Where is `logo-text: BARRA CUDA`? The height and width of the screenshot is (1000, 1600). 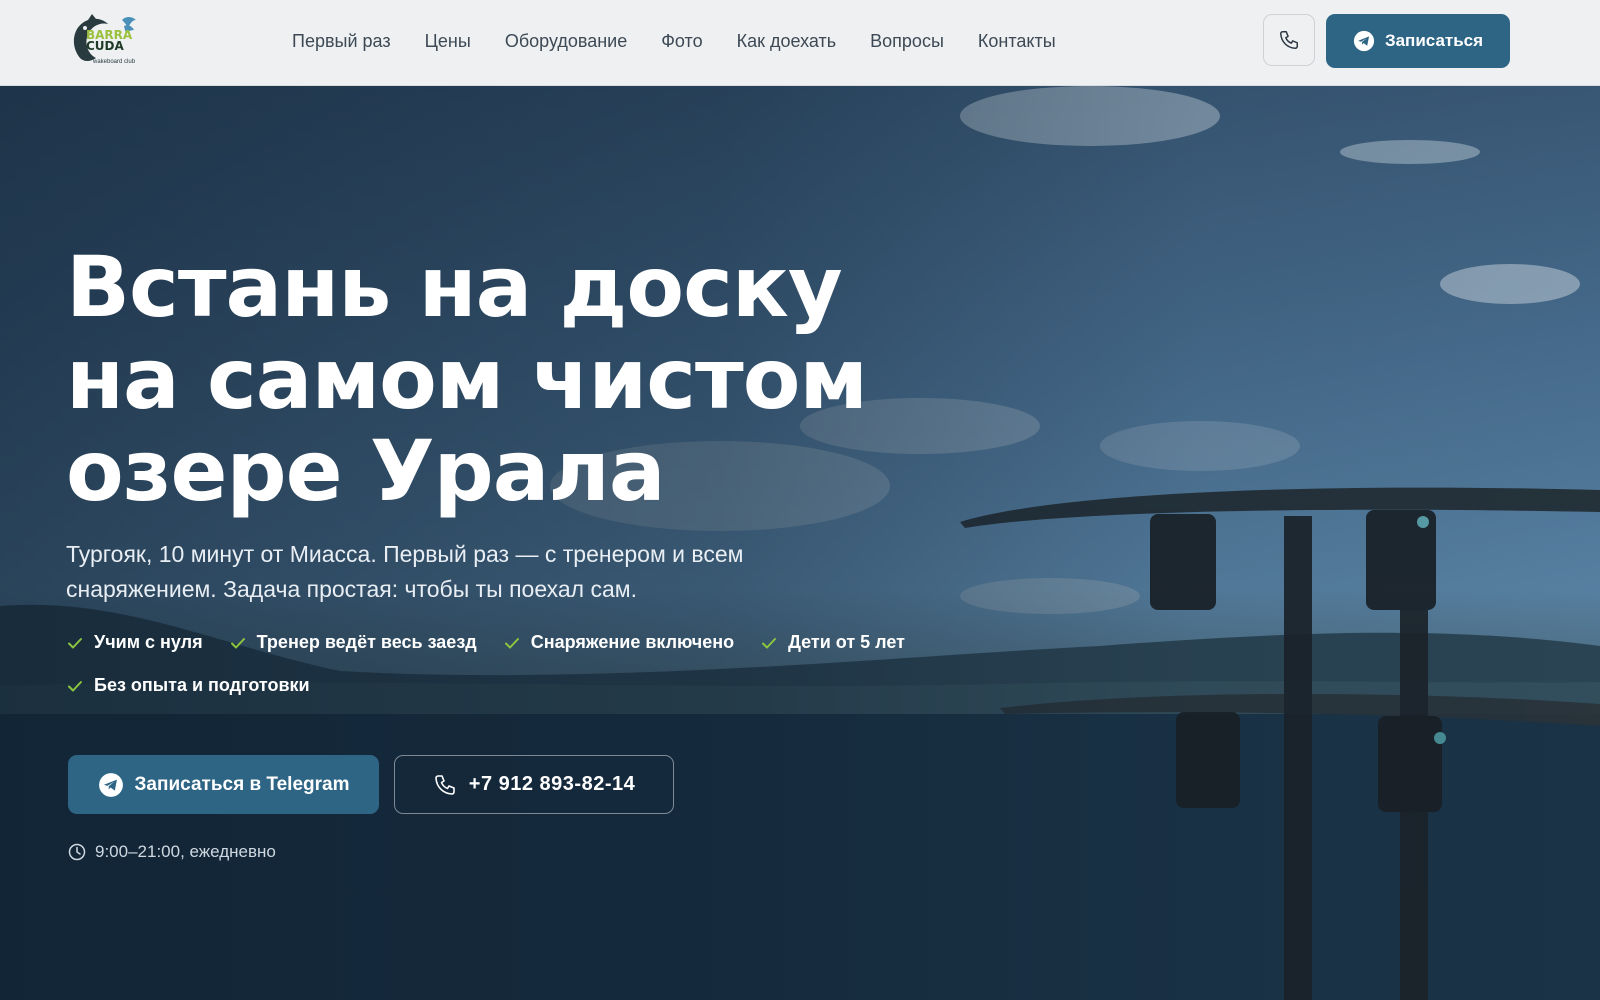
logo-text: BARRA CUDA is located at coordinates (109, 40).